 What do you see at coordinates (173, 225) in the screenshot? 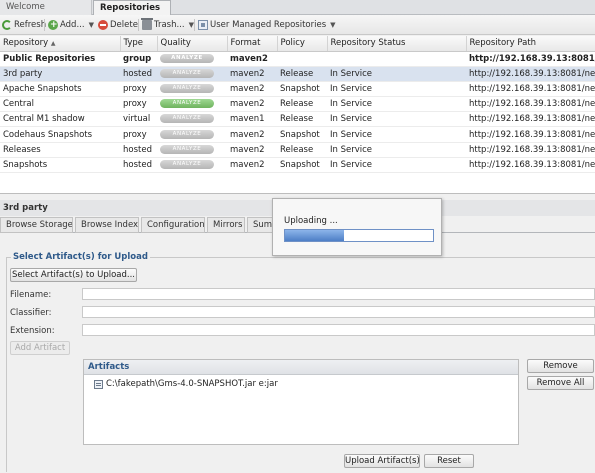
I see `tab-configuration: Configuration` at bounding box center [173, 225].